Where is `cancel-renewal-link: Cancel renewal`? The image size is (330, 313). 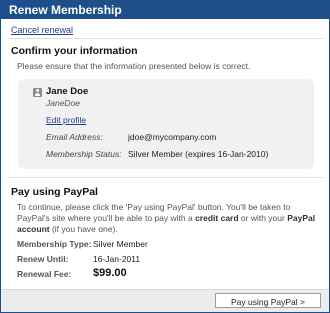
cancel-renewal-link: Cancel renewal is located at coordinates (42, 30).